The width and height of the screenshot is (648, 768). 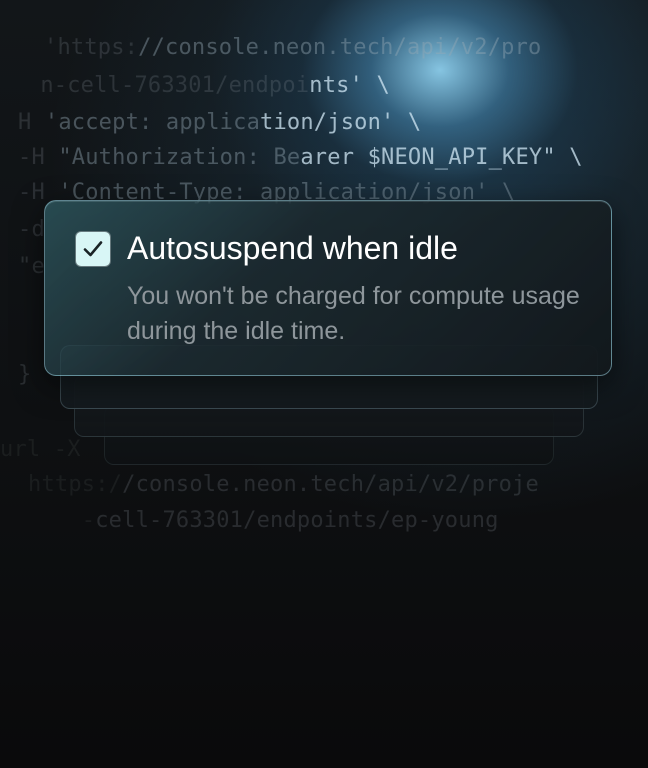 I want to click on code-line: H 'accept: application/json' \, so click(x=220, y=122).